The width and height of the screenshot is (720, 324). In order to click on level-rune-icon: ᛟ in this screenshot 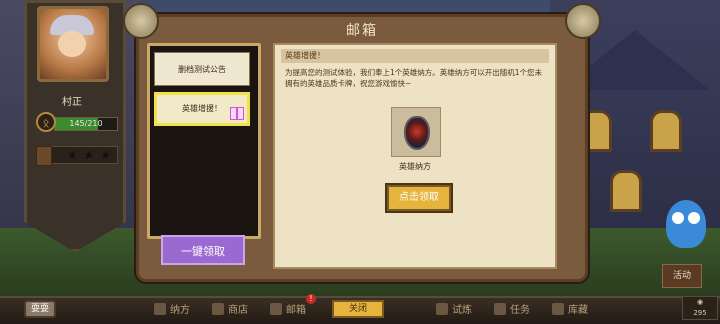, I will do `click(46, 122)`.